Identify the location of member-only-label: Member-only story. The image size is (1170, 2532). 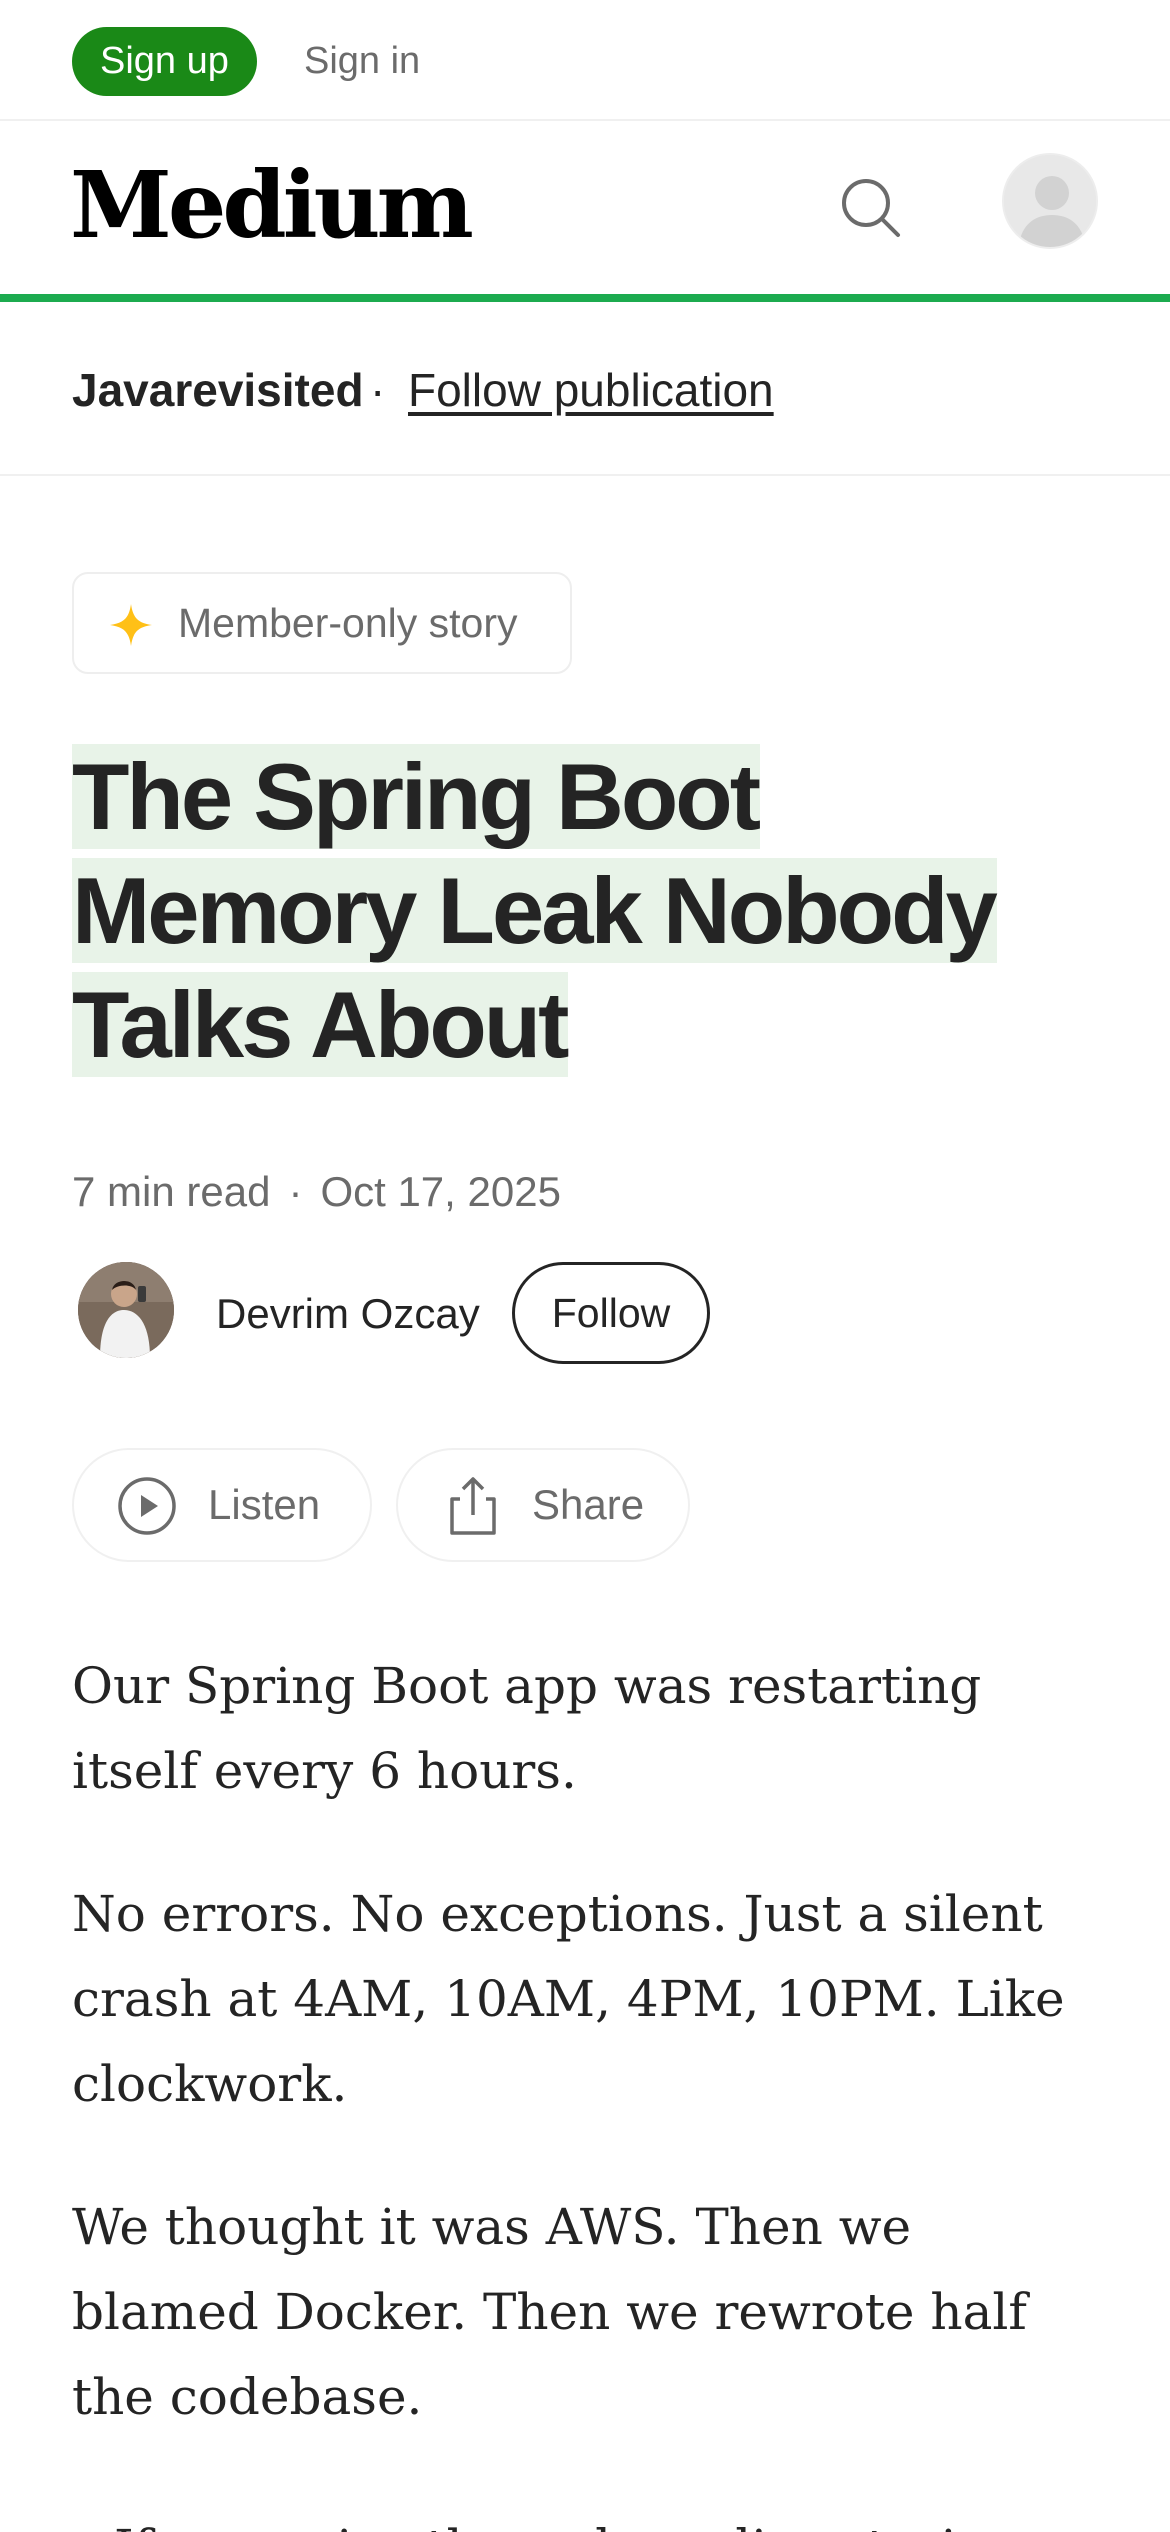
(348, 623).